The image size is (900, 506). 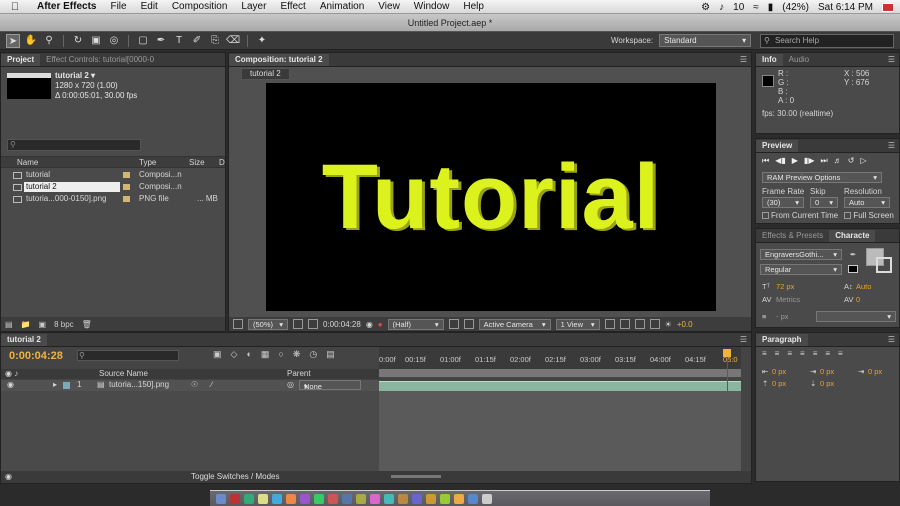 What do you see at coordinates (851, 161) in the screenshot?
I see `loop-icon: ↺` at bounding box center [851, 161].